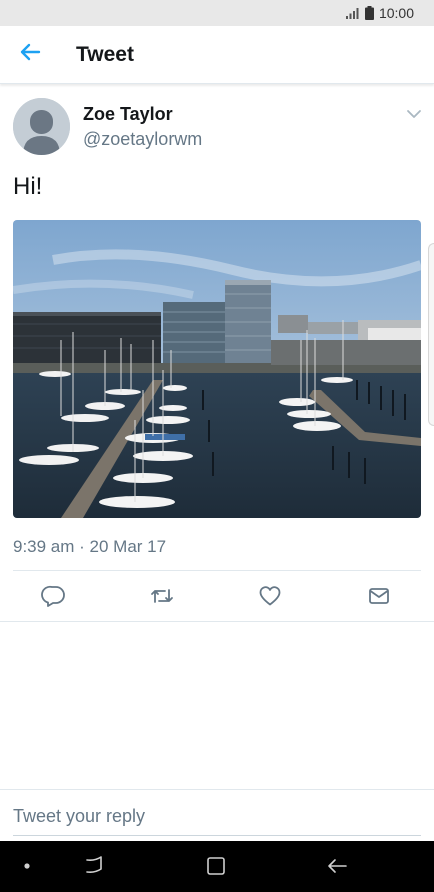  I want to click on reply-icon, so click(54, 596).